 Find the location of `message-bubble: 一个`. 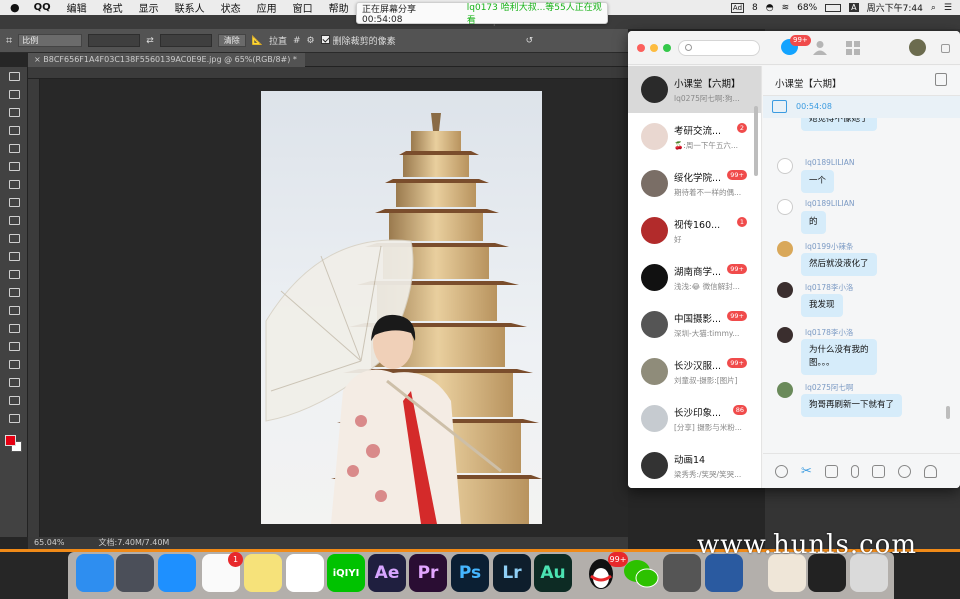

message-bubble: 一个 is located at coordinates (818, 181).